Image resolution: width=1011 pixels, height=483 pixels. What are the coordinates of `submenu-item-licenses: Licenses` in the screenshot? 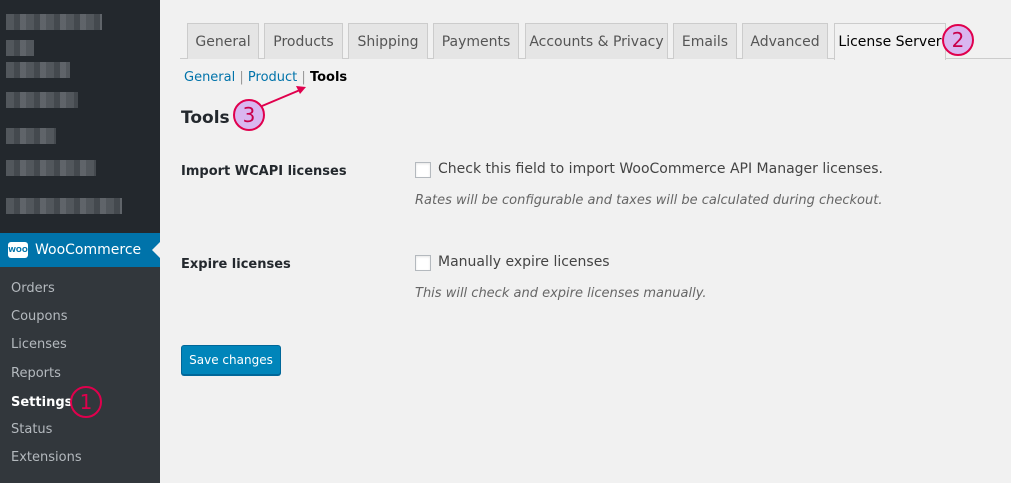 It's located at (39, 344).